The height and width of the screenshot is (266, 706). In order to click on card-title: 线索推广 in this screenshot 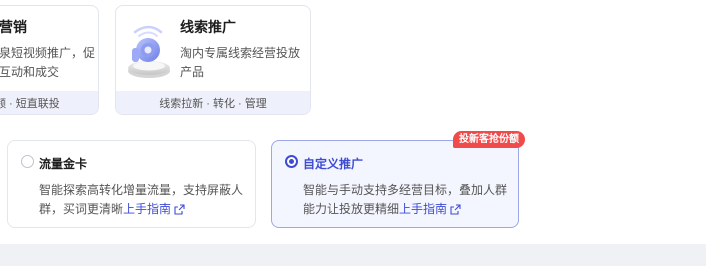, I will do `click(208, 27)`.